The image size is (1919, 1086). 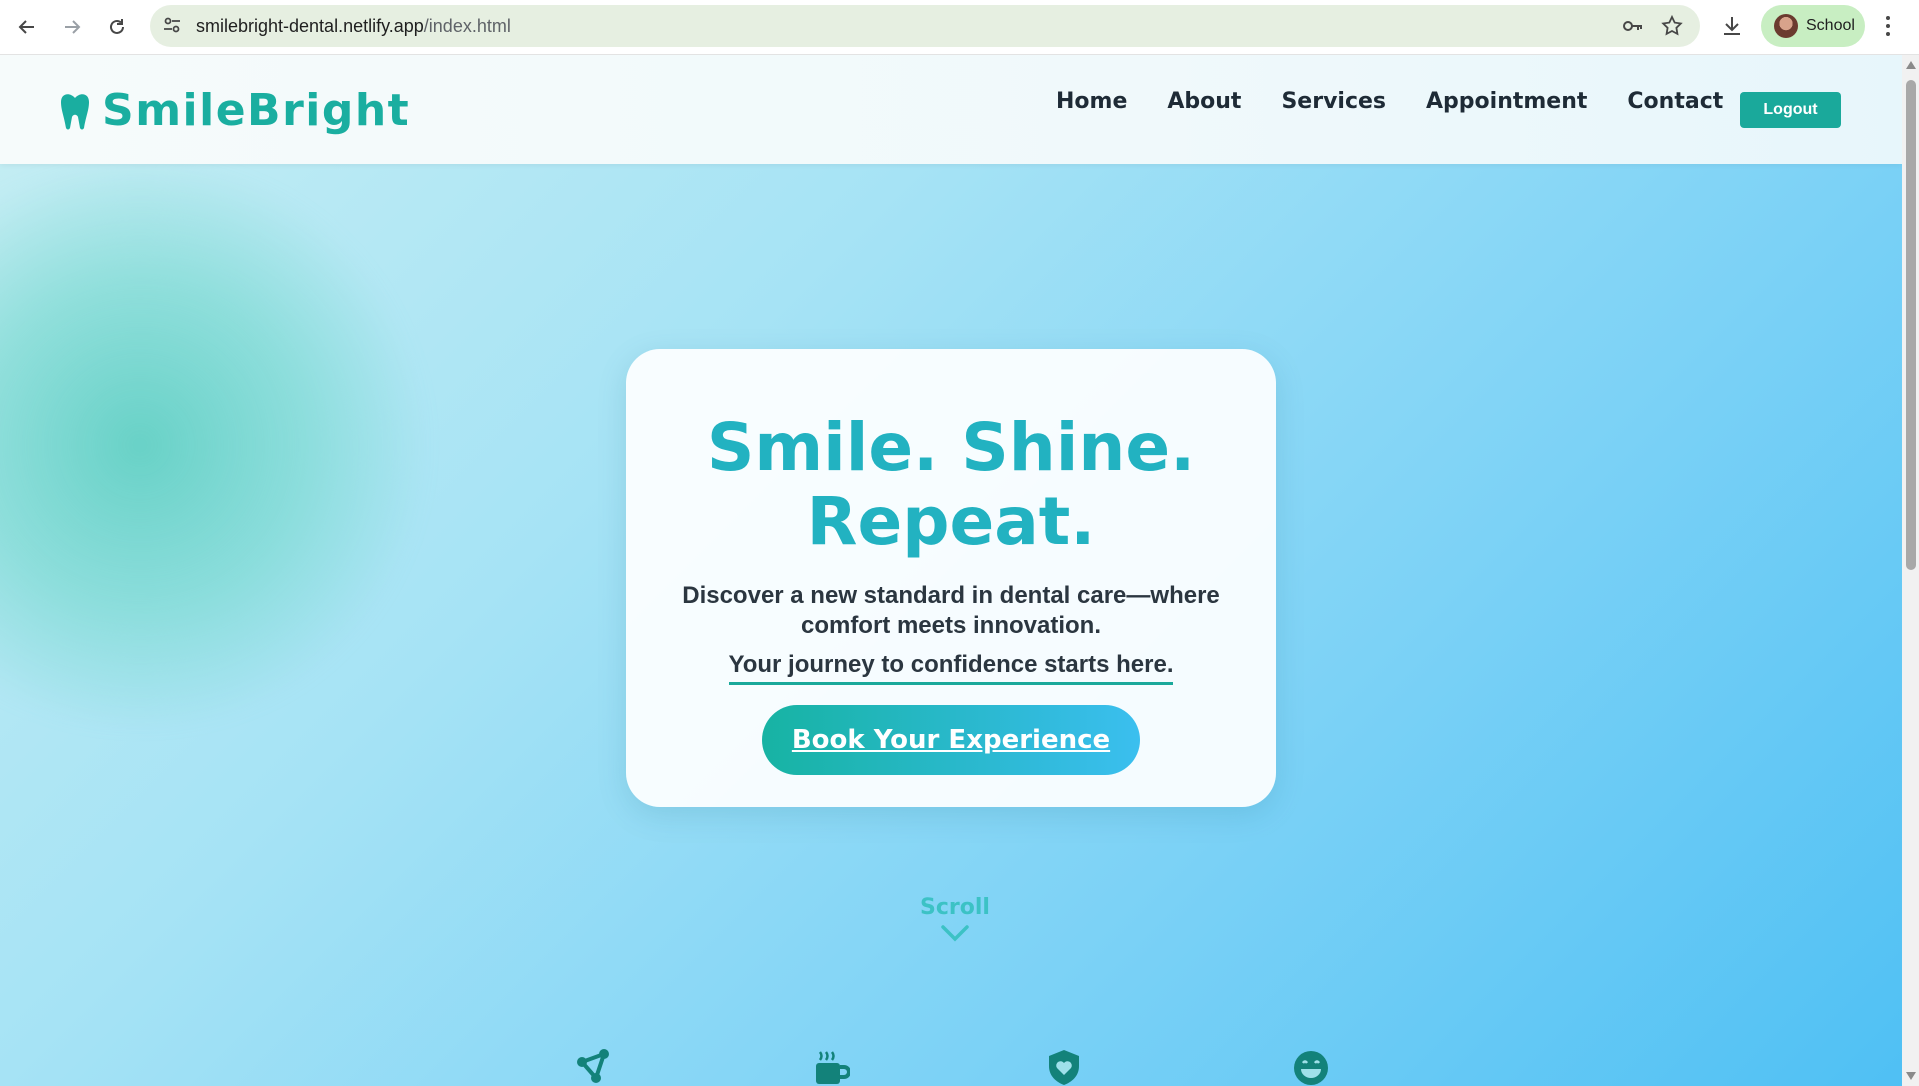 I want to click on reload-icon, so click(x=117, y=27).